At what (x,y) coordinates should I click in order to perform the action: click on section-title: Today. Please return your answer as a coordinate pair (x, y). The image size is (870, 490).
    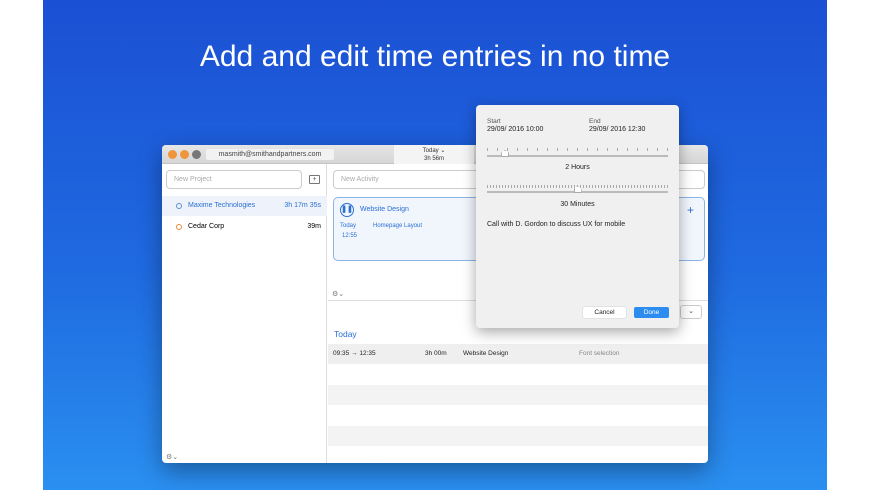
    Looking at the image, I should click on (345, 334).